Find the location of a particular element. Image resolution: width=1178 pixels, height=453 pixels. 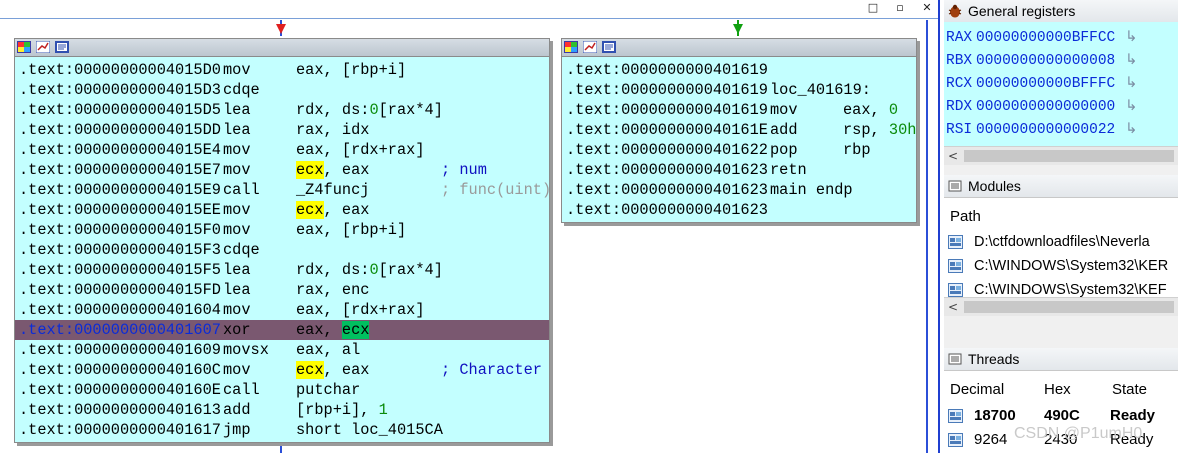

code-line: .text:0000000000401622 pop rbp is located at coordinates (739, 150).